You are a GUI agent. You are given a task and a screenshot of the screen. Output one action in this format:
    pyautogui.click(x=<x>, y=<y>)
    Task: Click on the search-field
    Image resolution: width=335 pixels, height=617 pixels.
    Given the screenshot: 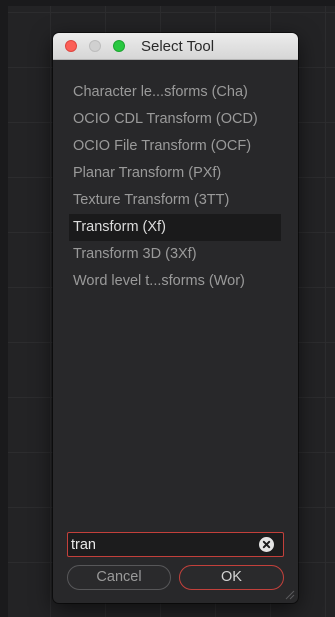 What is the action you would take?
    pyautogui.click(x=175, y=544)
    